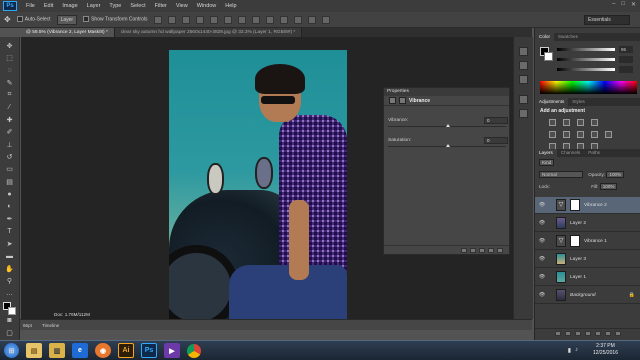  I want to click on tab-swatches: Swatches, so click(568, 37).